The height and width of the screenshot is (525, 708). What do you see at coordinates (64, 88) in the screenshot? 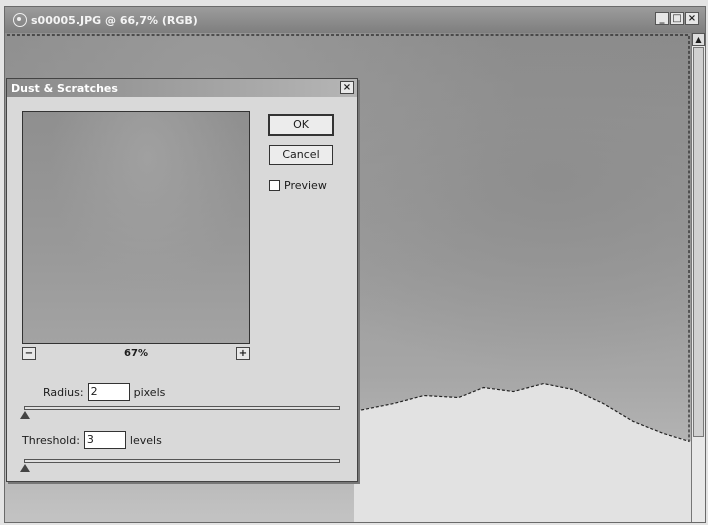
I see `dialog-title: Dust & Scratches` at bounding box center [64, 88].